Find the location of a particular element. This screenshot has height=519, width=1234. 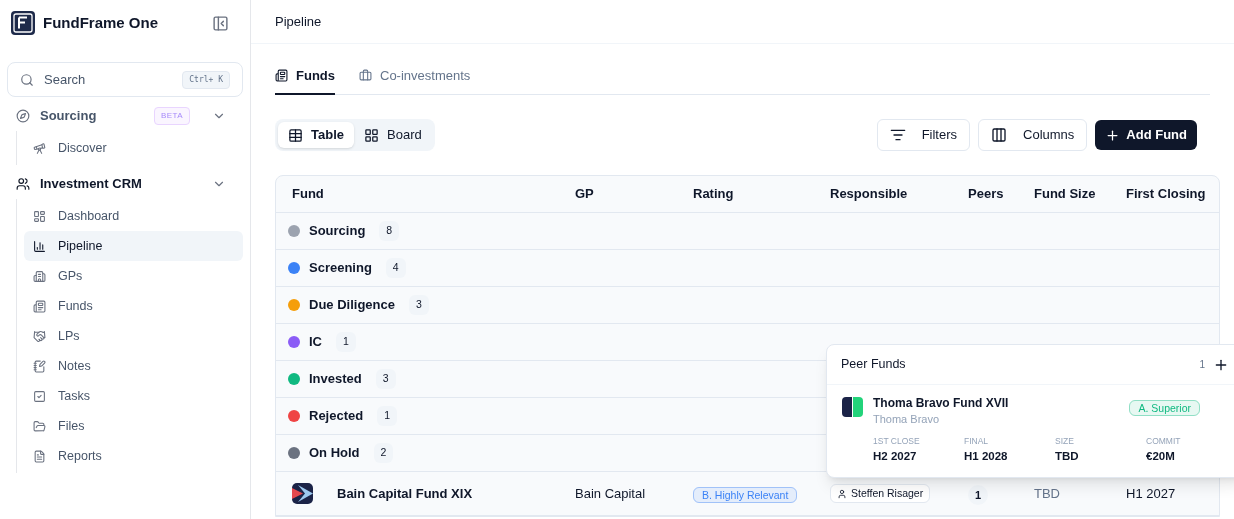

sidebar-section: Investment CRM is located at coordinates (125, 184).